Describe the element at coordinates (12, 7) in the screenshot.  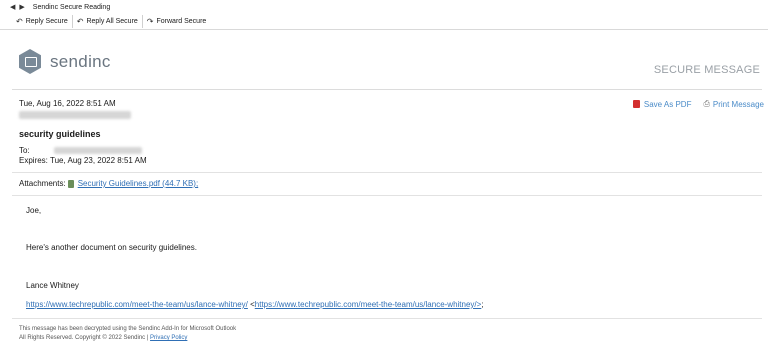
I see `back-arrow-icon: ◀` at that location.